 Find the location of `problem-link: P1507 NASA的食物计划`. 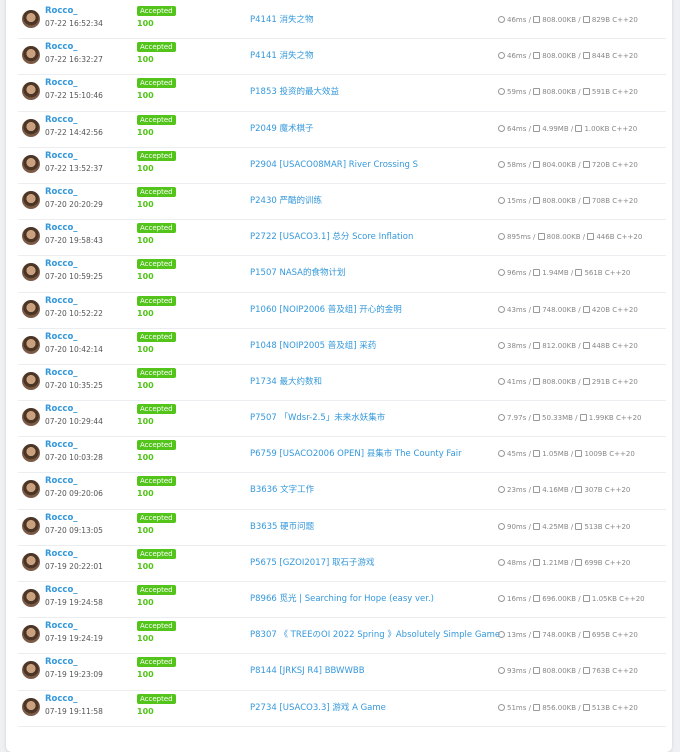

problem-link: P1507 NASA的食物计划 is located at coordinates (298, 273).